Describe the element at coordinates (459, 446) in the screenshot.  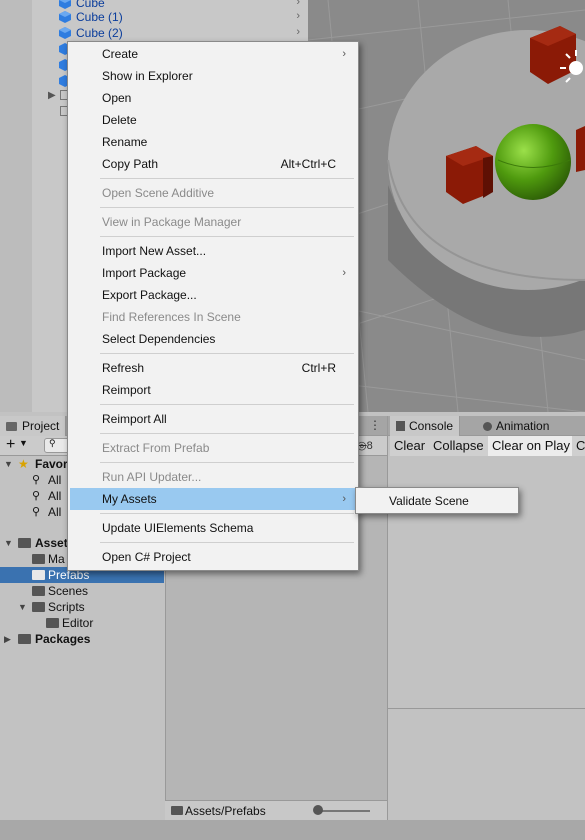
I see `collapse-button: Collapse` at that location.